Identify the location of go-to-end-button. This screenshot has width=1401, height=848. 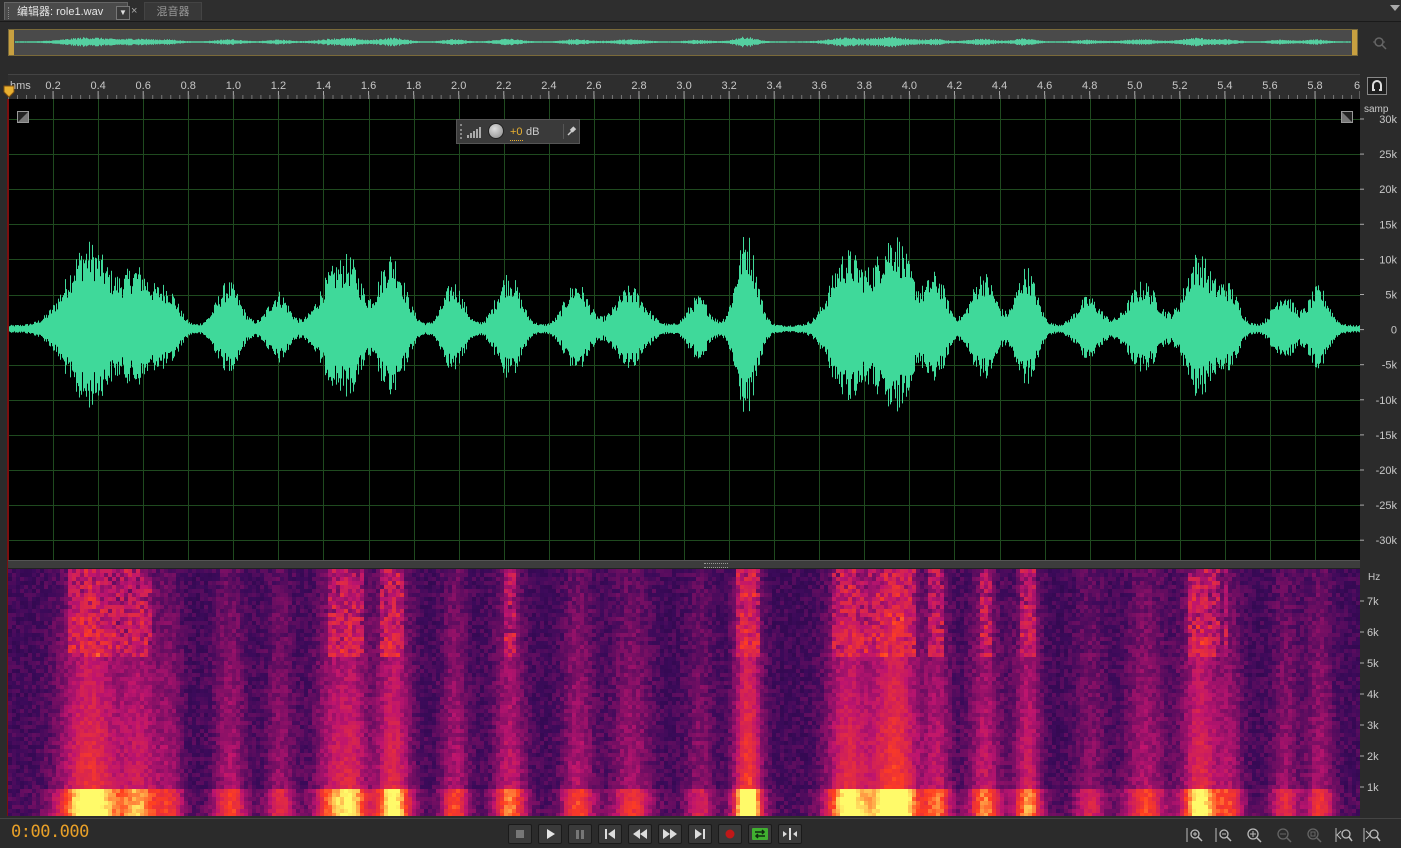
(700, 834).